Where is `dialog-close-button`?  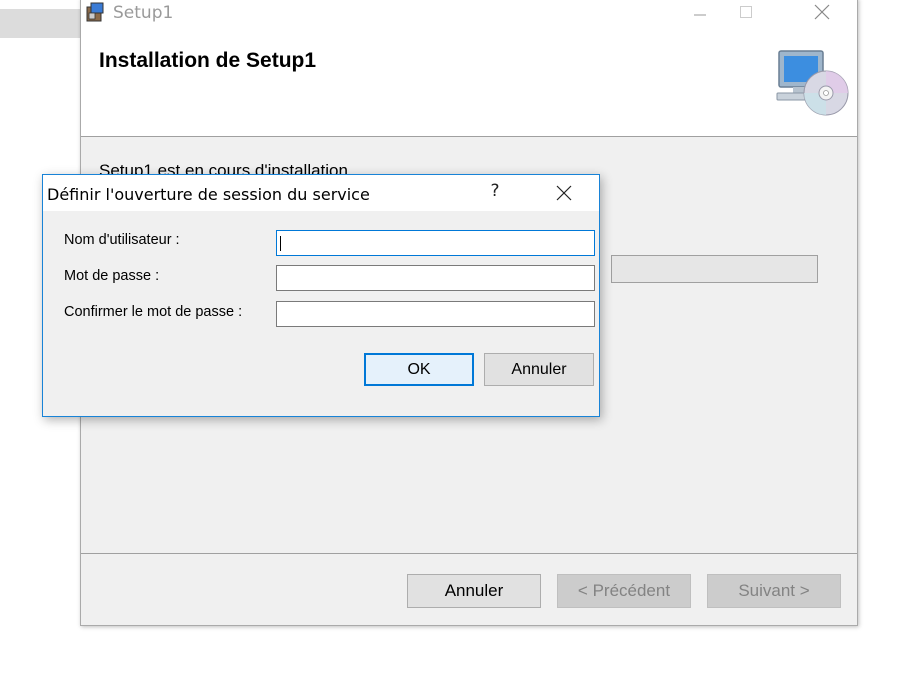
dialog-close-button is located at coordinates (564, 193).